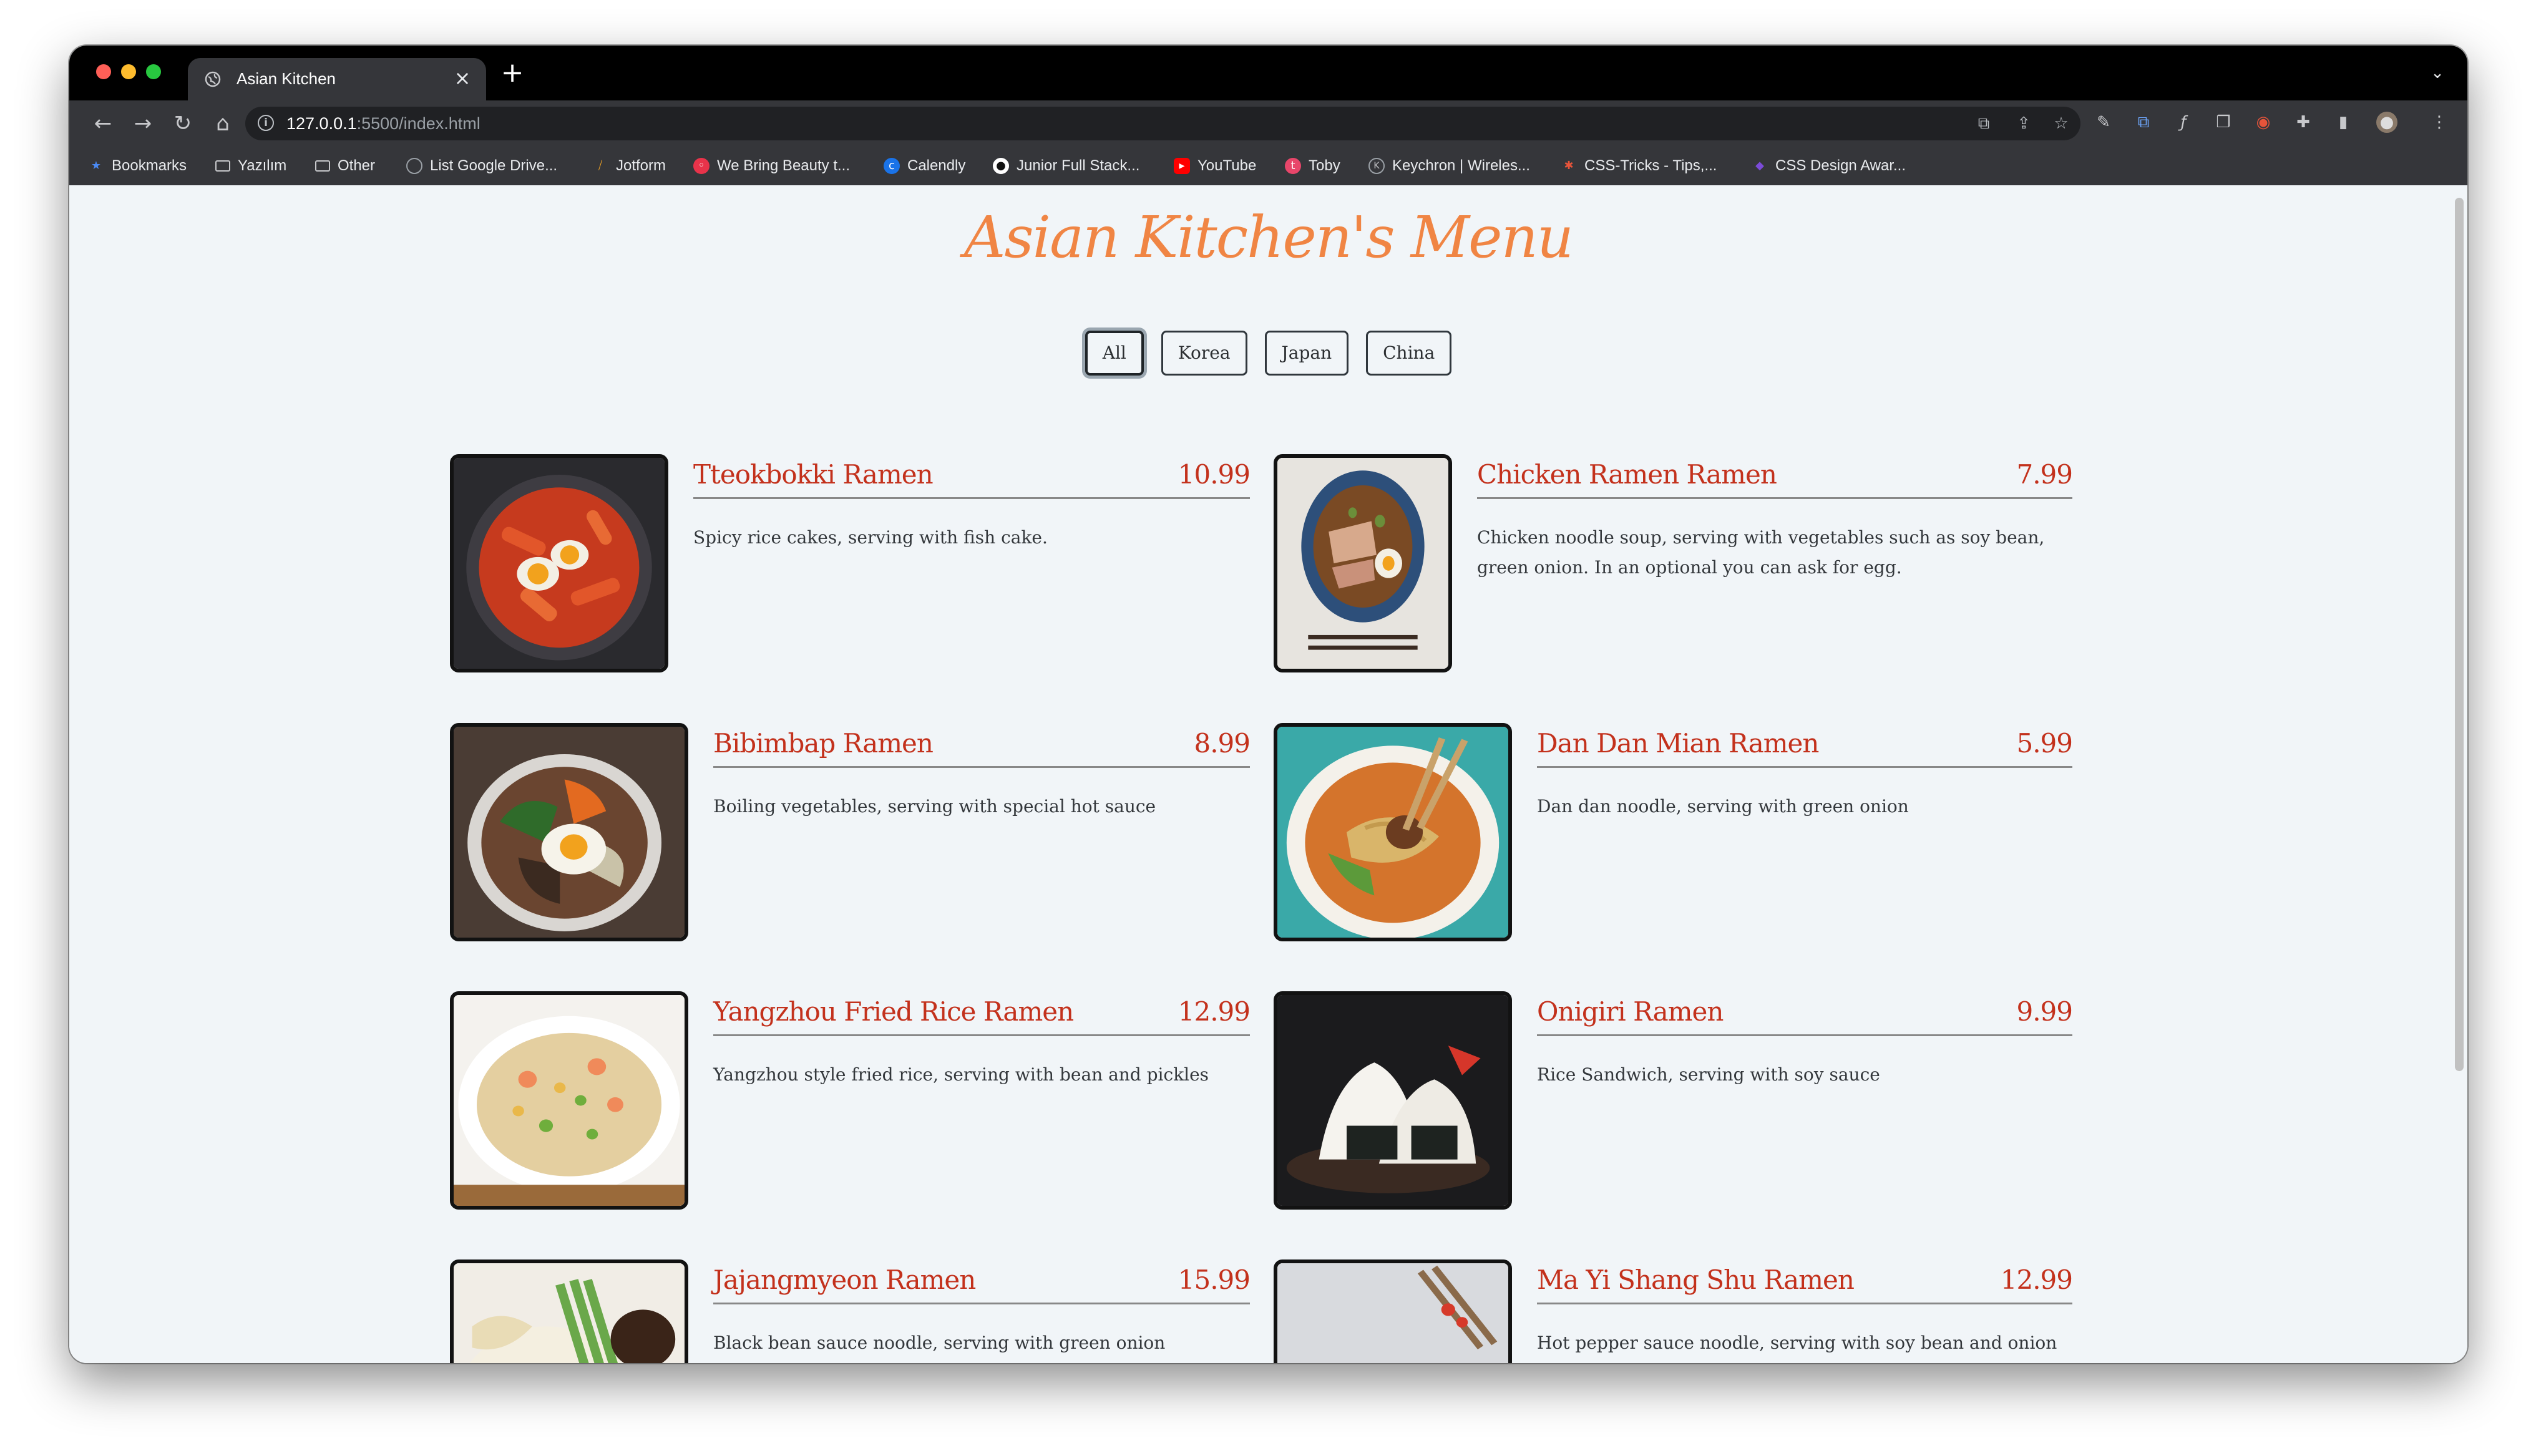 Image resolution: width=2536 pixels, height=1456 pixels. Describe the element at coordinates (559, 563) in the screenshot. I see `tteokbokki-photo` at that location.